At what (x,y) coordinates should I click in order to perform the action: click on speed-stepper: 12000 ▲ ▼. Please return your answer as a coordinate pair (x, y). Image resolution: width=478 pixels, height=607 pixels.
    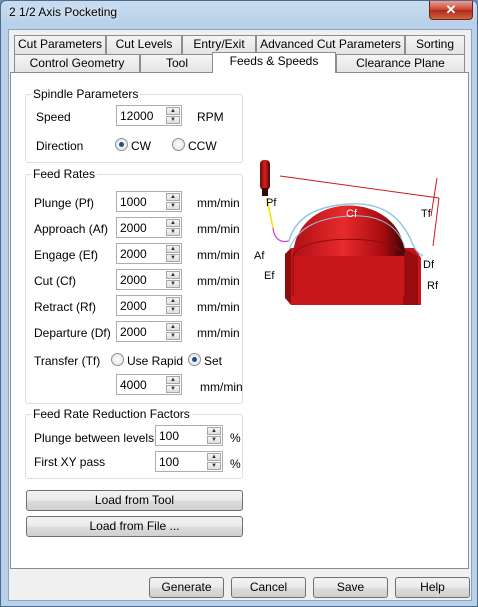
    Looking at the image, I should click on (149, 115).